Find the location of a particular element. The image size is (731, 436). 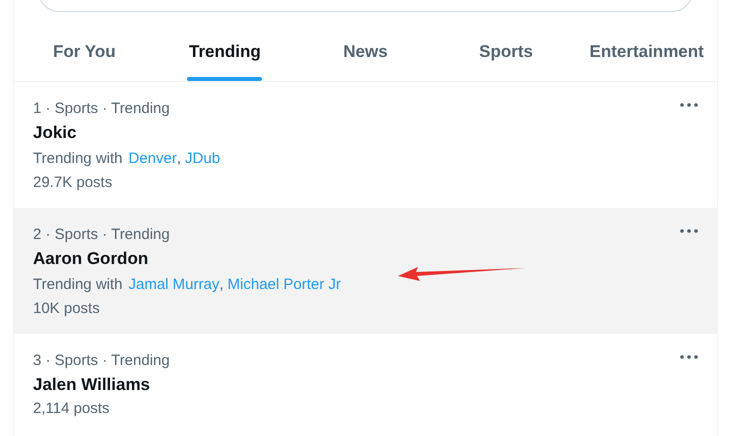

trend-title: Jokic is located at coordinates (55, 133).